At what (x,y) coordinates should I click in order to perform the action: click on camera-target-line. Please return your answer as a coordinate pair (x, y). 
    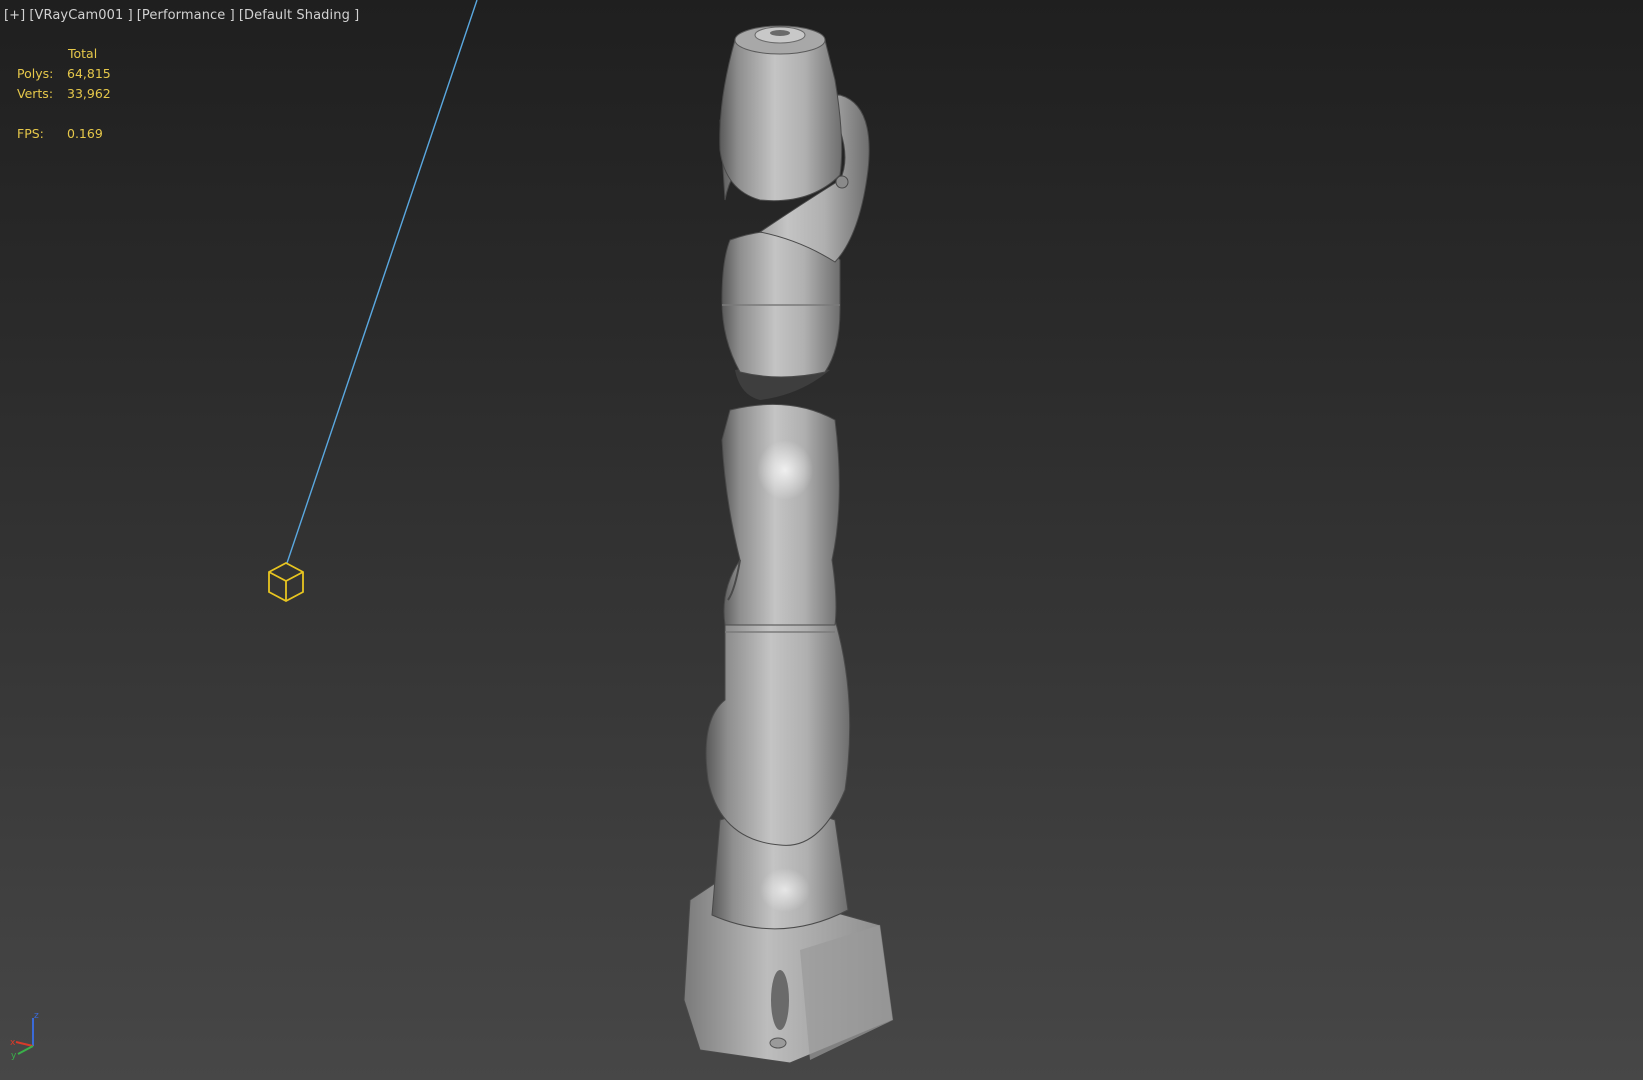
    Looking at the image, I should click on (382, 282).